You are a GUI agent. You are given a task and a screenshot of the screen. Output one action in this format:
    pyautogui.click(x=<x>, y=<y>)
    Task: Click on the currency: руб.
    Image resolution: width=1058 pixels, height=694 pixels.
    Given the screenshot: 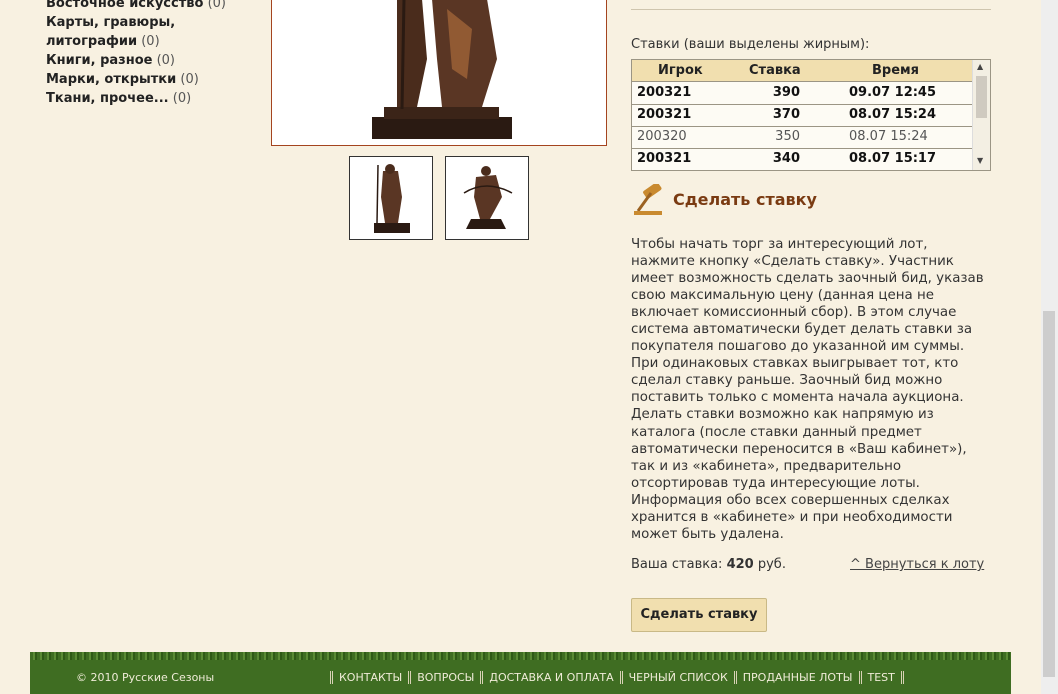 What is the action you would take?
    pyautogui.click(x=771, y=564)
    